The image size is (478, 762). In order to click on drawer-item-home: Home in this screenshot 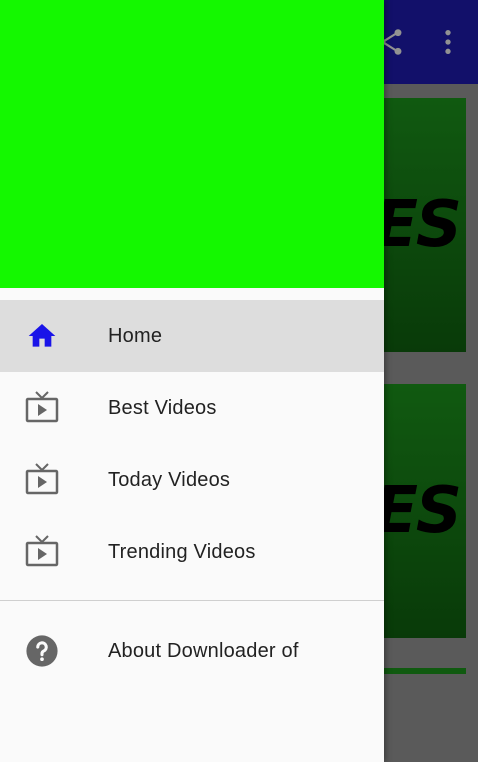, I will do `click(192, 336)`.